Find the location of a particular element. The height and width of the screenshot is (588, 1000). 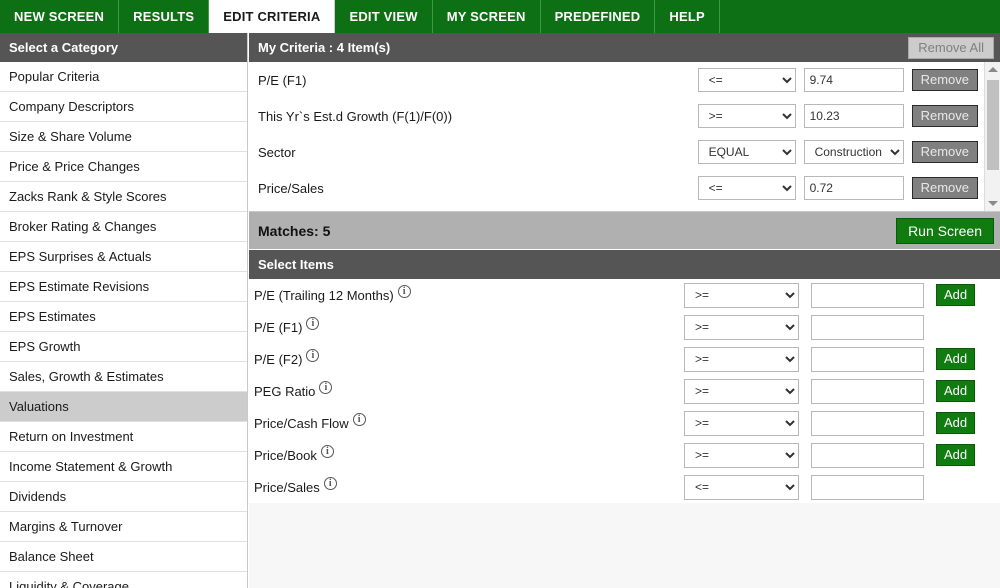

select-item-label: Price/Cash Flow i is located at coordinates (469, 421).